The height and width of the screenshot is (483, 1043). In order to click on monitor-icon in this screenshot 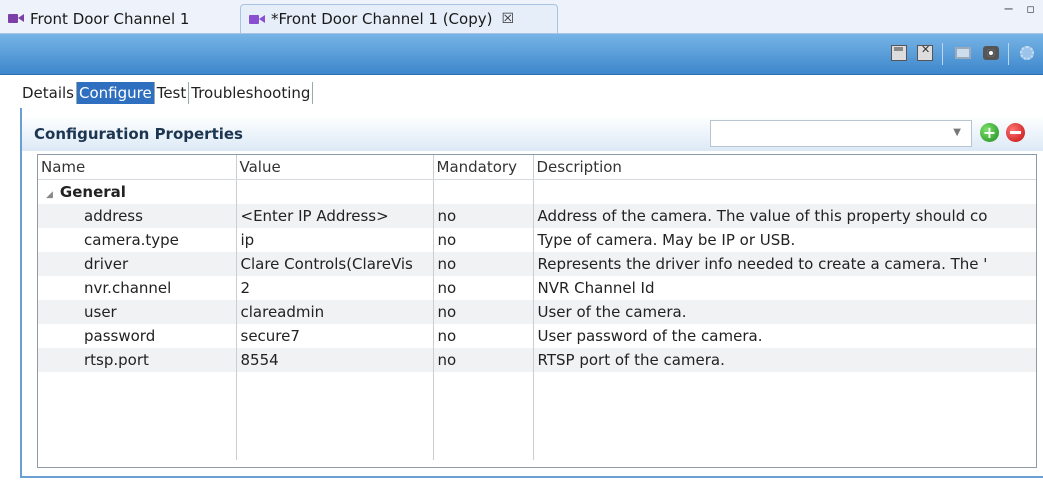, I will do `click(963, 53)`.